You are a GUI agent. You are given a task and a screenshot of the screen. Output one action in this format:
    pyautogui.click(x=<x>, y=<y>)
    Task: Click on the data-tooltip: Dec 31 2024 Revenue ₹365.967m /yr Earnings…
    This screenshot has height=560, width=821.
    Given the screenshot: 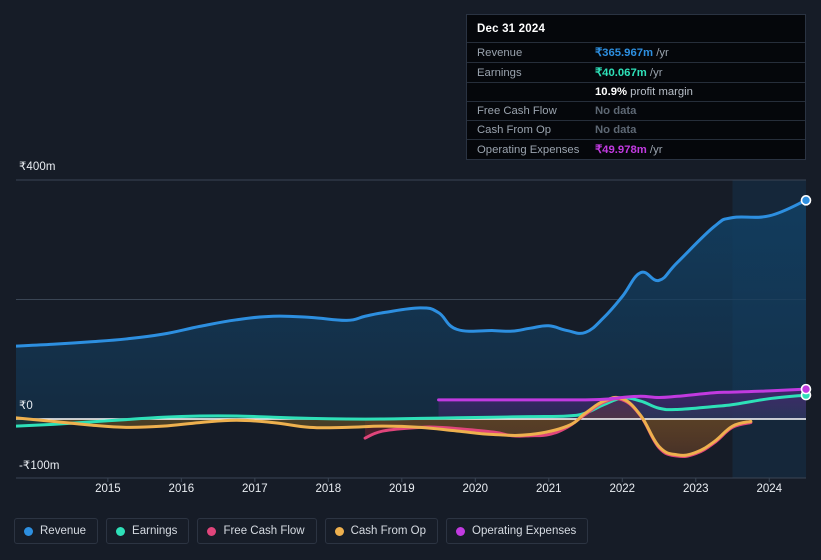 What is the action you would take?
    pyautogui.click(x=636, y=87)
    